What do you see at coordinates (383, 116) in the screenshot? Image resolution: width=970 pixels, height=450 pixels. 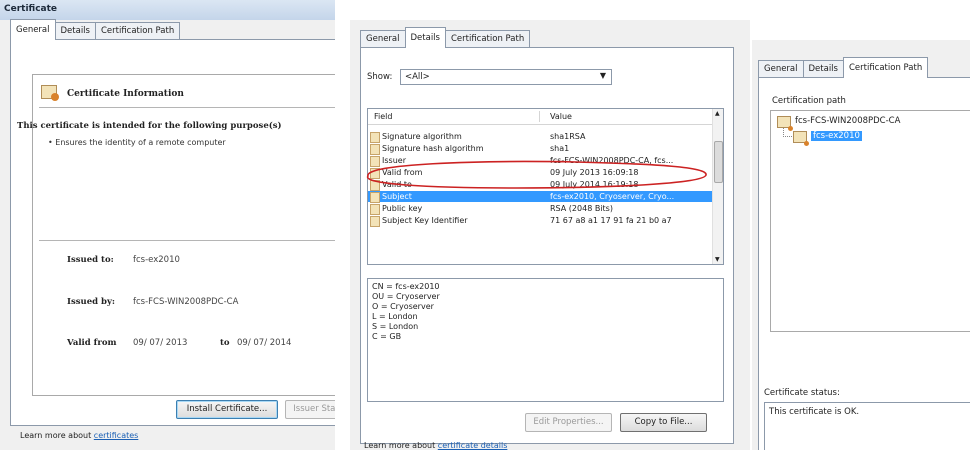 I see `column-header-field: Field` at bounding box center [383, 116].